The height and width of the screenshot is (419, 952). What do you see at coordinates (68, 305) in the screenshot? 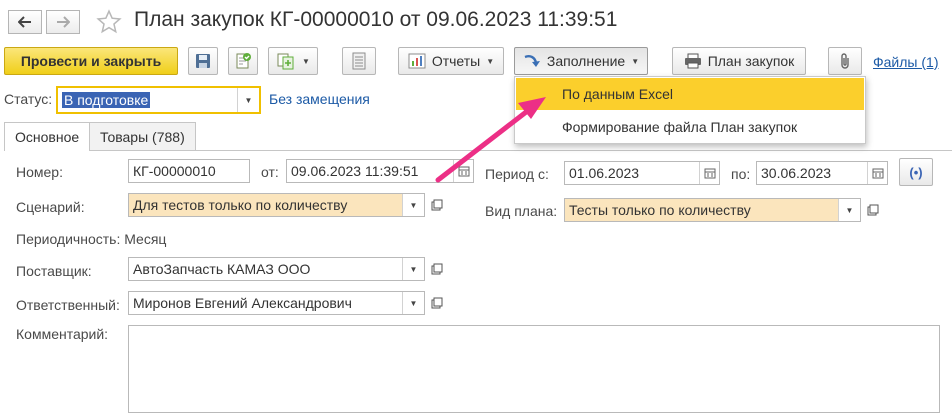
I see `responsible-label: Ответственный:` at bounding box center [68, 305].